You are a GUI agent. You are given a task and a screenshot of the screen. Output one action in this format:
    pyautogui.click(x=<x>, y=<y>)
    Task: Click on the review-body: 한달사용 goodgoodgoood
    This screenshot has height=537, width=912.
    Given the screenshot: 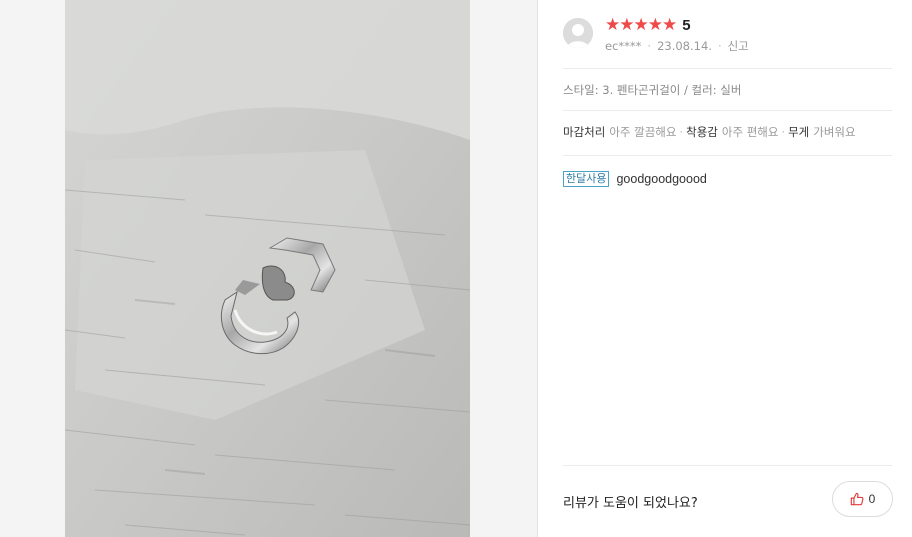 What is the action you would take?
    pyautogui.click(x=635, y=179)
    